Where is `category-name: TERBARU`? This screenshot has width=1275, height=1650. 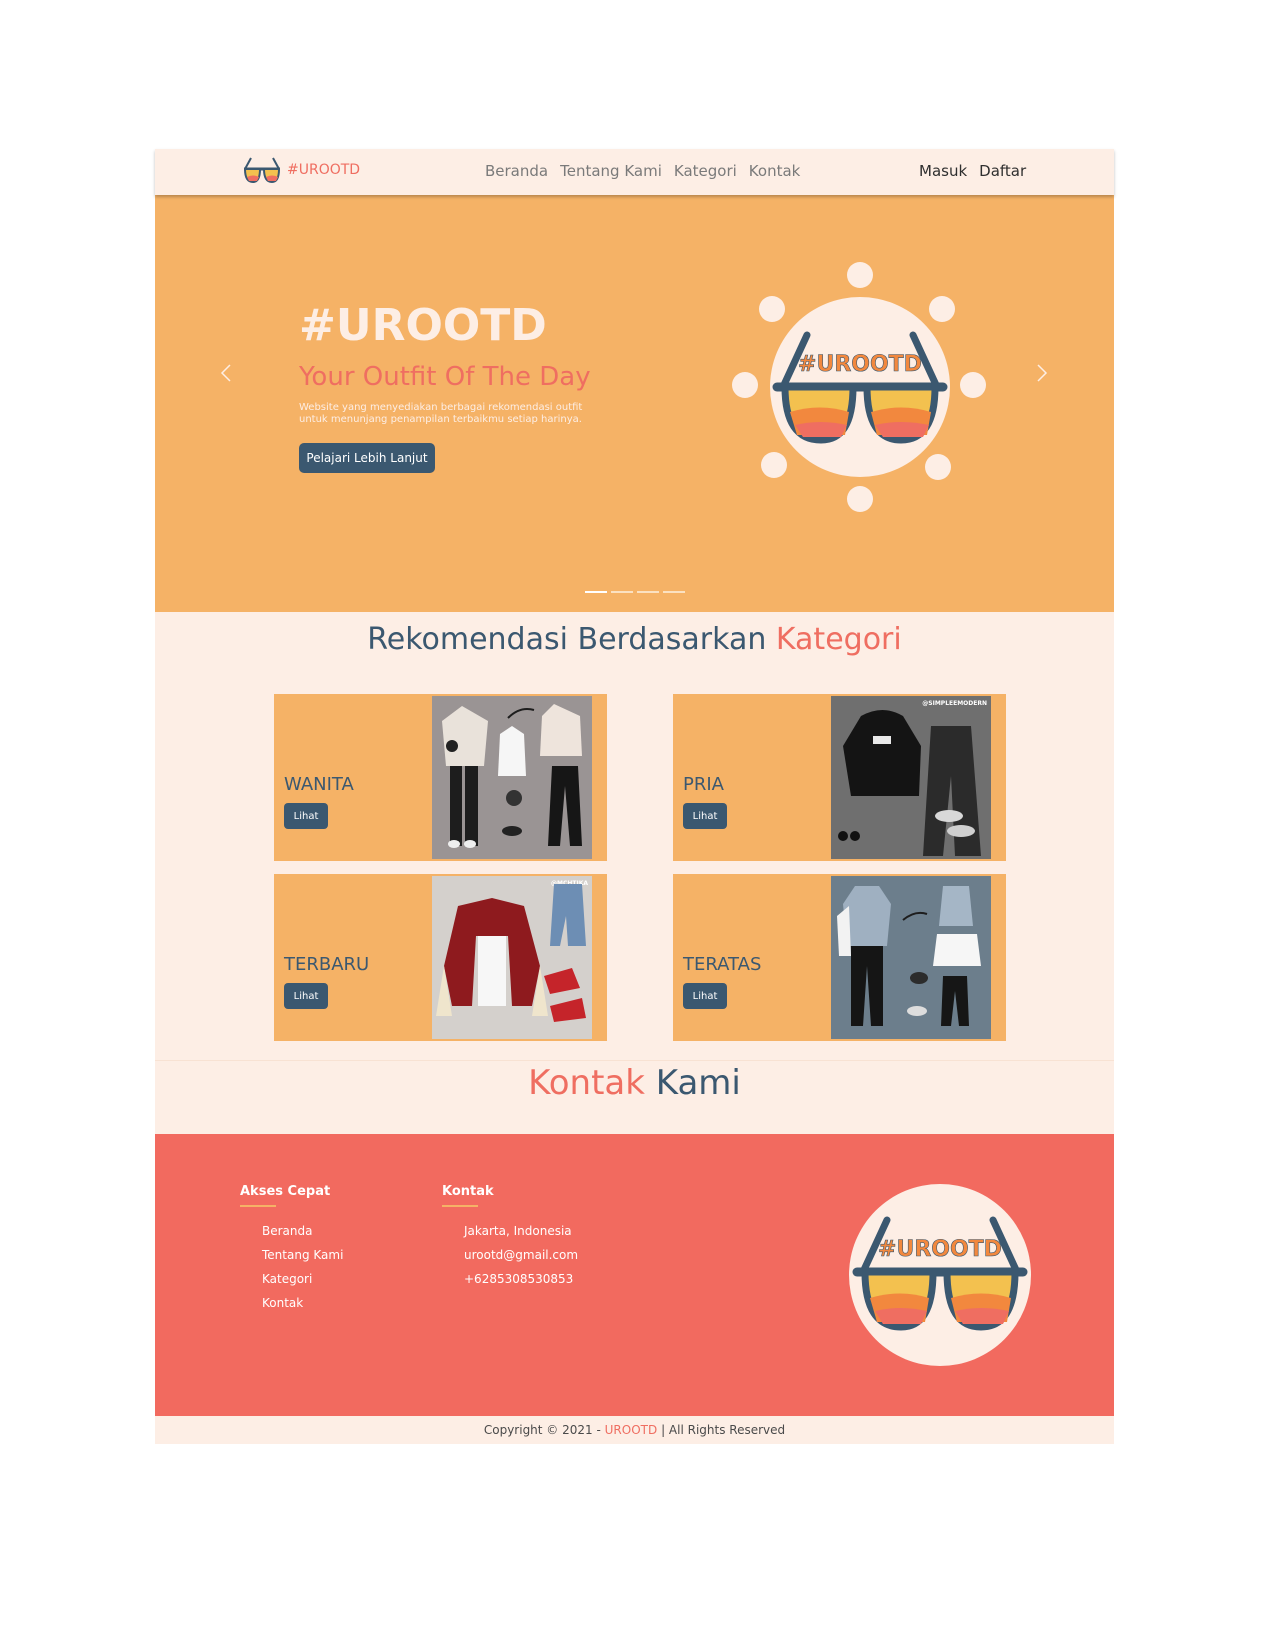
category-name: TERBARU is located at coordinates (327, 964).